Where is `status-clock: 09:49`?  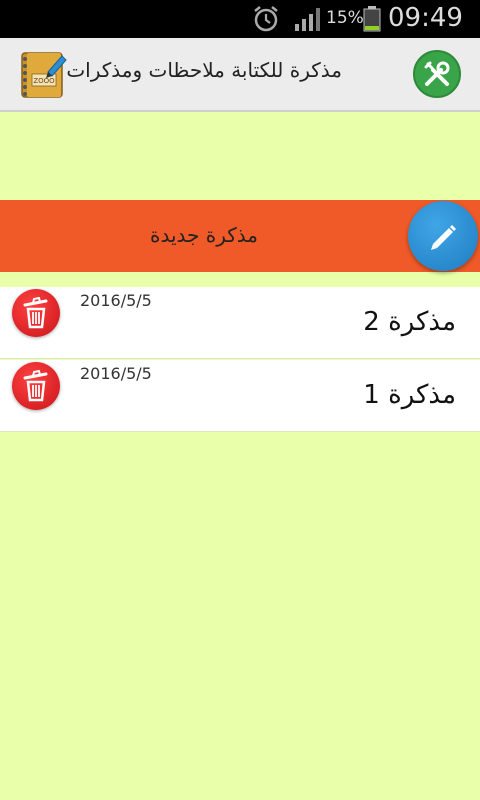 status-clock: 09:49 is located at coordinates (425, 18).